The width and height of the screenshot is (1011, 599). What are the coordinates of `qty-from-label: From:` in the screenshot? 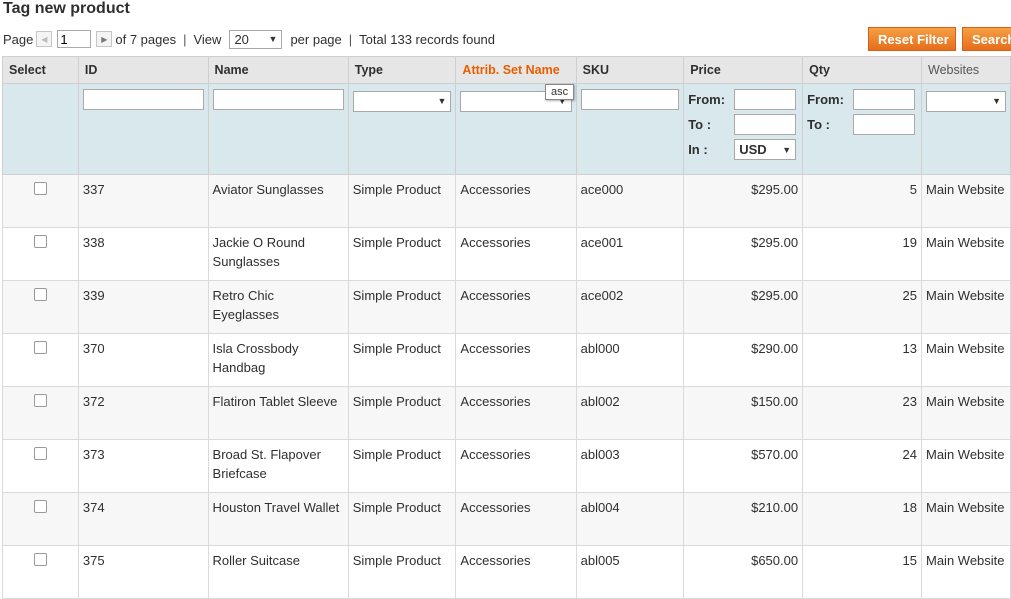 It's located at (825, 99).